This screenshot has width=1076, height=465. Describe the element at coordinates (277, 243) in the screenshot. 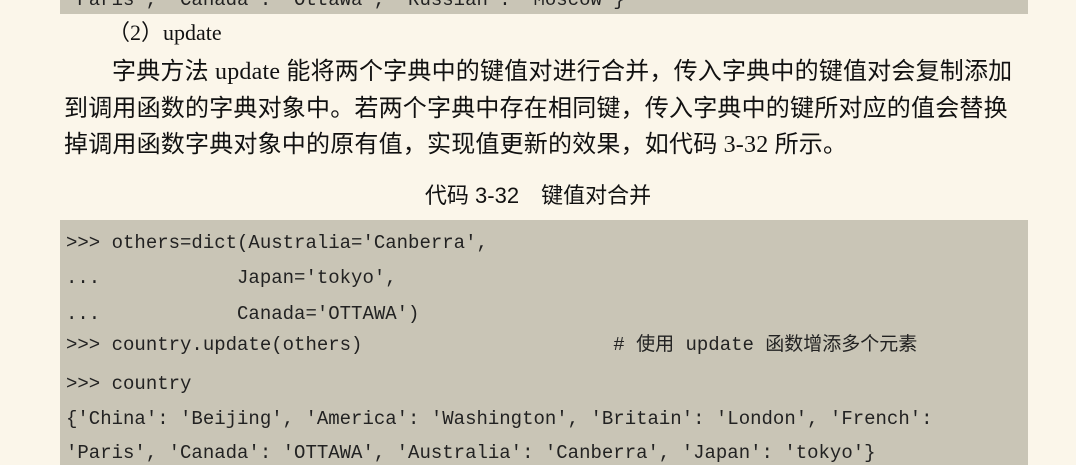

I see `code-line: >>> others=dict(Australia='Canberra',` at that location.